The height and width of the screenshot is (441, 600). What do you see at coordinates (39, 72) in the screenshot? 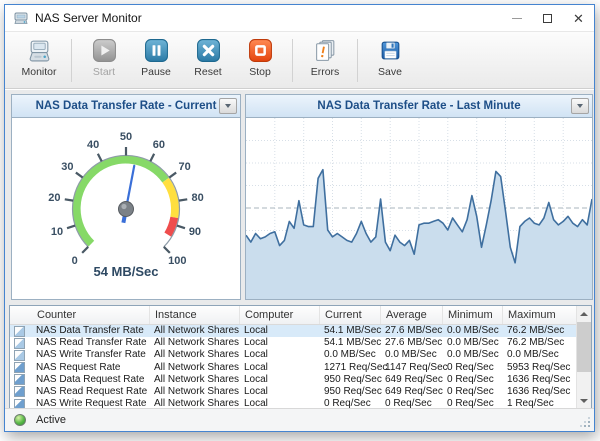
I see `toolbar-label: Monitor` at bounding box center [39, 72].